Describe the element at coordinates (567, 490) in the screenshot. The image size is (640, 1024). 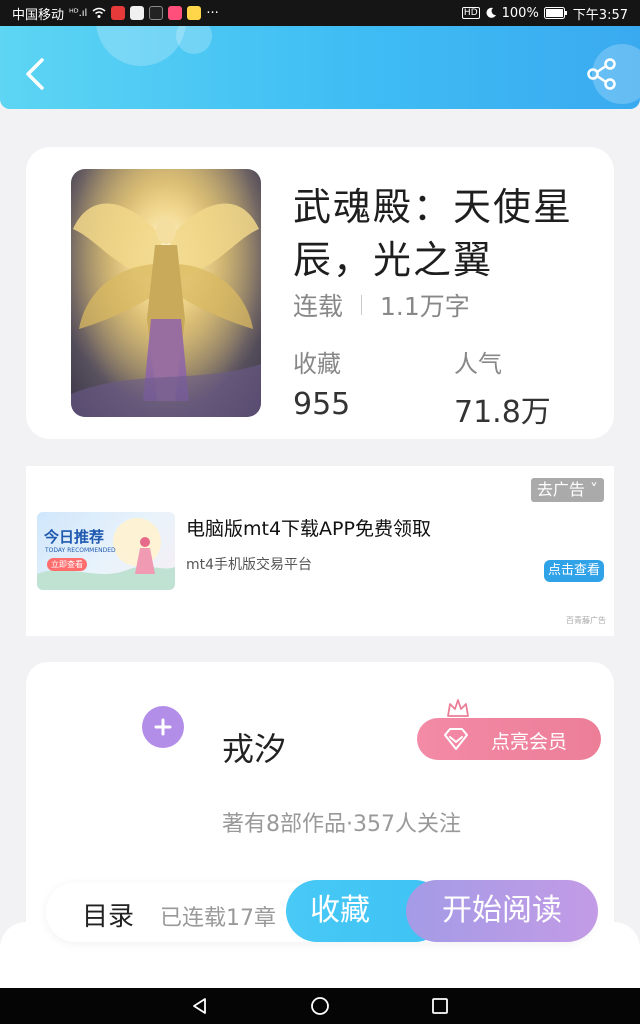
I see `remove-ad-button: 去广告 ˅` at that location.